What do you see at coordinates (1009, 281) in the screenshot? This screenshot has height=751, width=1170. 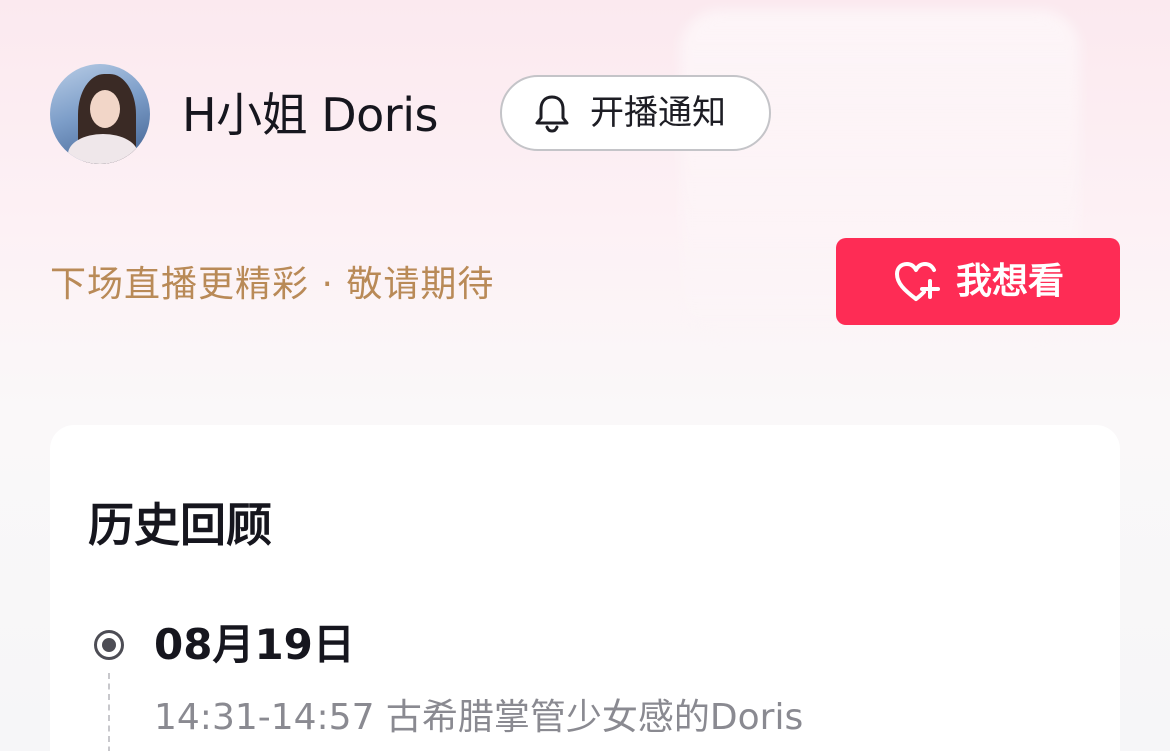 I see `want-to-watch-label: 我想看` at bounding box center [1009, 281].